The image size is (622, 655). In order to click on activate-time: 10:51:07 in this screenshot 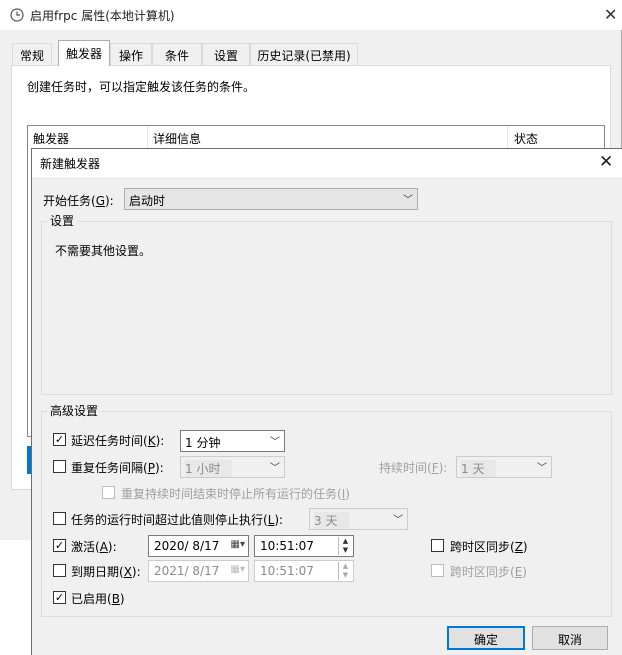, I will do `click(287, 546)`.